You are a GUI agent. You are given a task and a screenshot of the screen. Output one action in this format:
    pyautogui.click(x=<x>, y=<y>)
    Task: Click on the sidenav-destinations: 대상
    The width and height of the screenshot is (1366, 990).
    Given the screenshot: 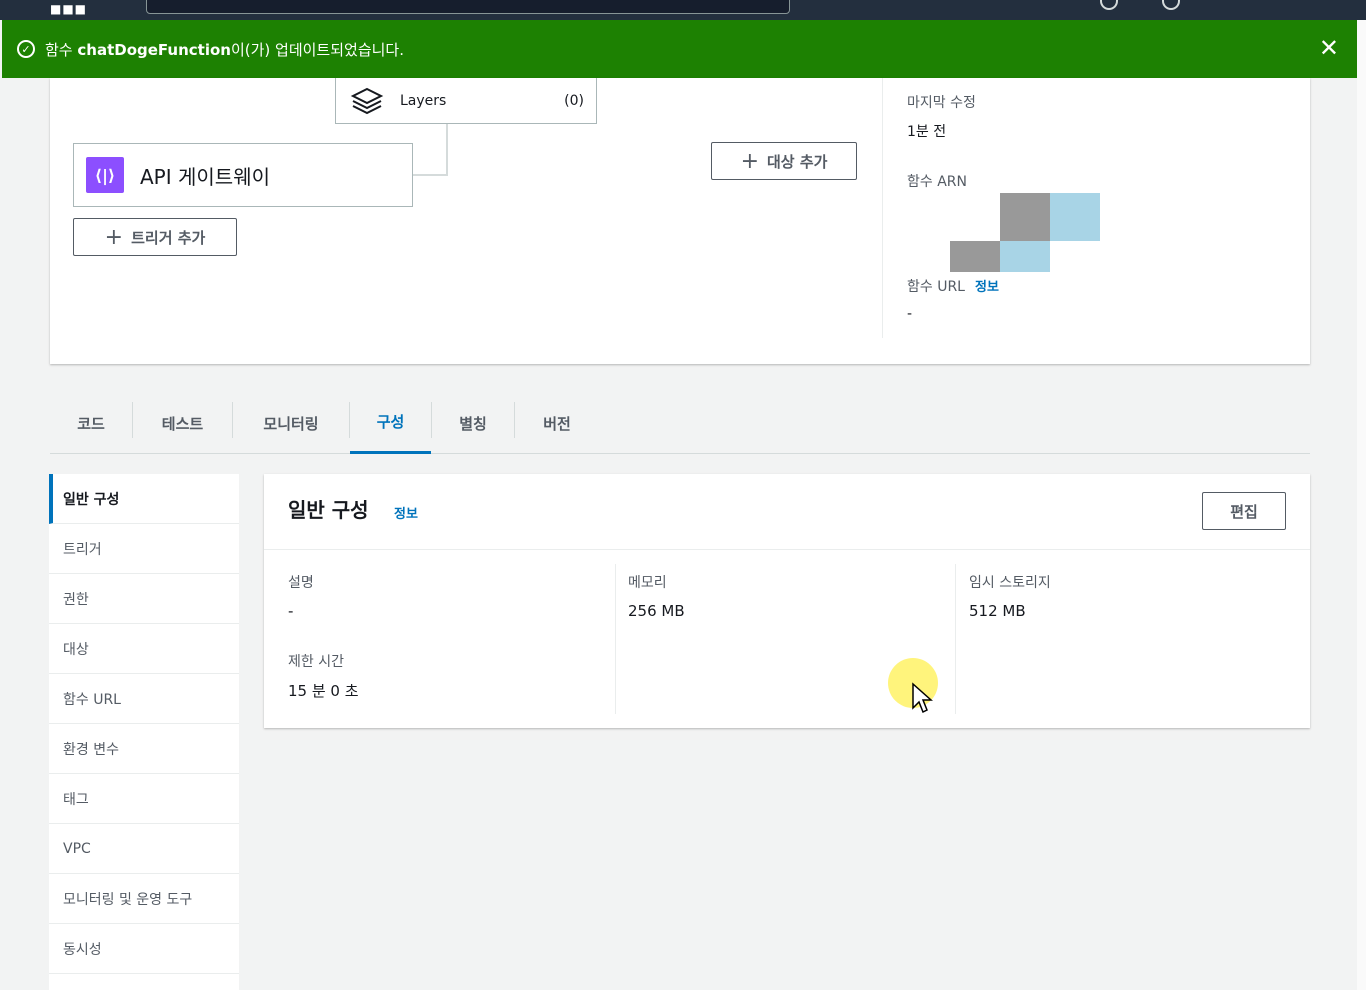 What is the action you would take?
    pyautogui.click(x=144, y=649)
    